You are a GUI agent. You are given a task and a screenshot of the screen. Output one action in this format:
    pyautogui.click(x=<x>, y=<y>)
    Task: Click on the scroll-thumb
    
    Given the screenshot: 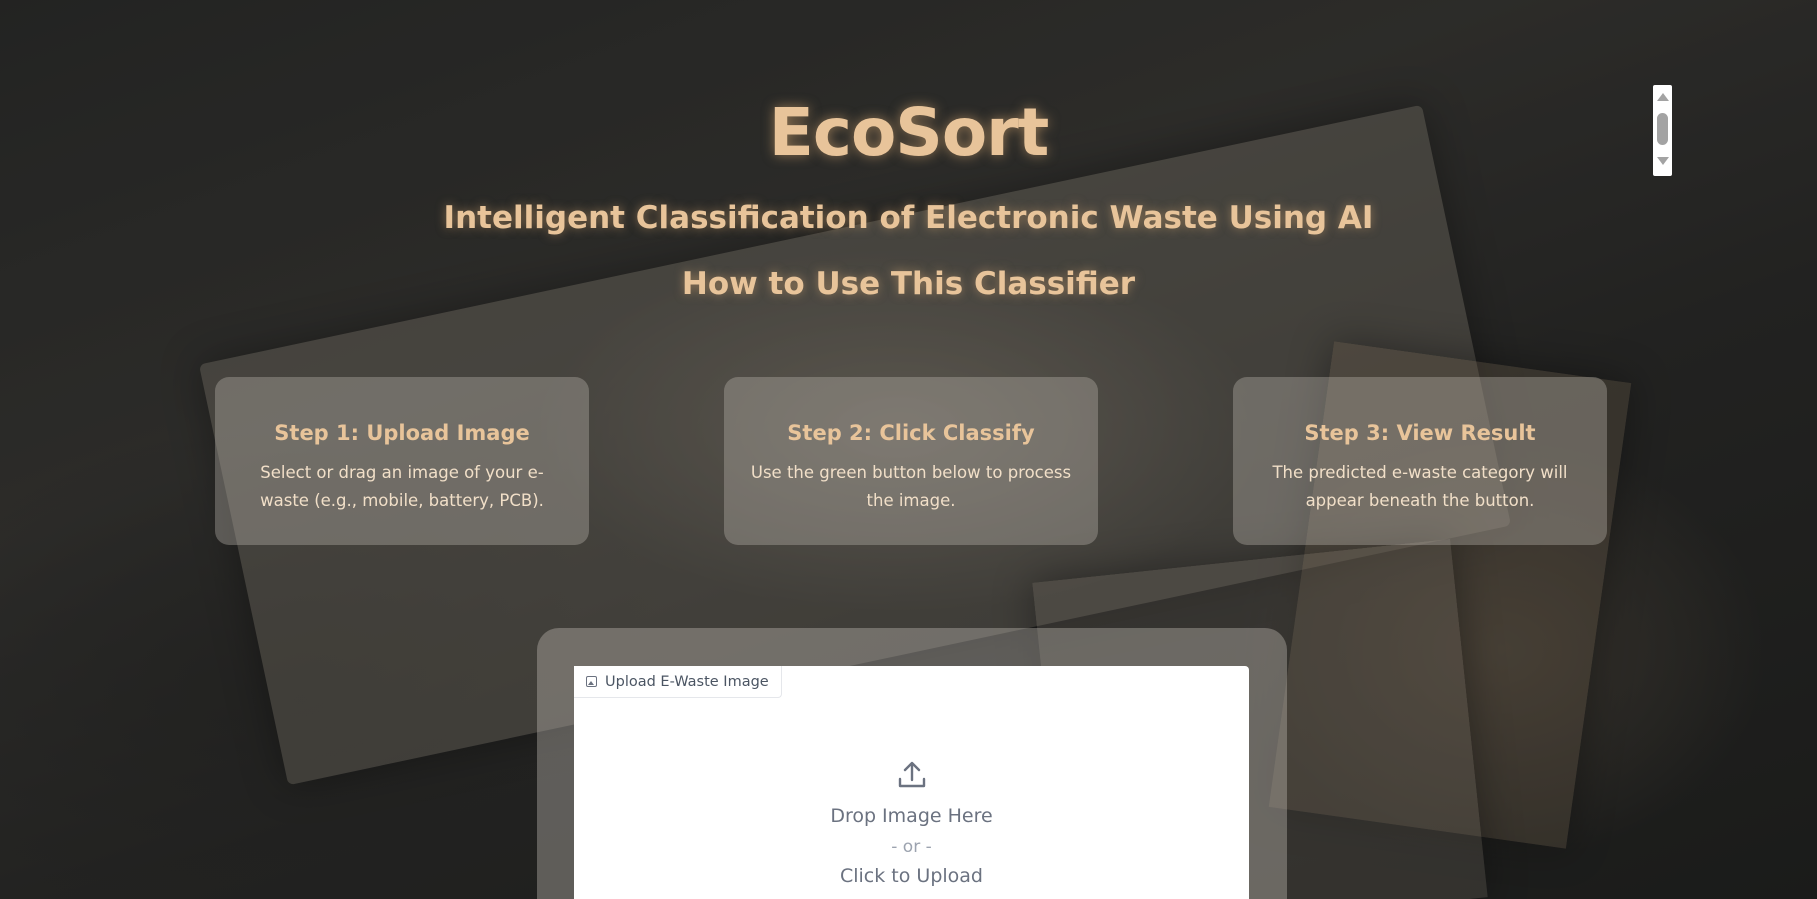 What is the action you would take?
    pyautogui.click(x=1662, y=129)
    